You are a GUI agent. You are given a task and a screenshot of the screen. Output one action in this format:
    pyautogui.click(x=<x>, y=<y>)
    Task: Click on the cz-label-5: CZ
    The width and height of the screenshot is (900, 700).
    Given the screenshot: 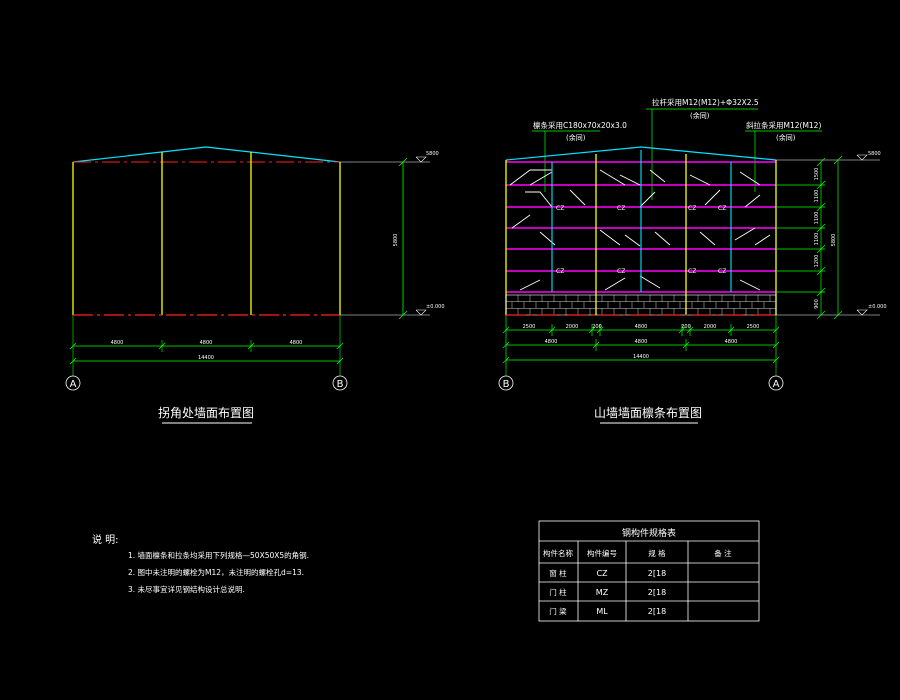 What is the action you would take?
    pyautogui.click(x=560, y=271)
    